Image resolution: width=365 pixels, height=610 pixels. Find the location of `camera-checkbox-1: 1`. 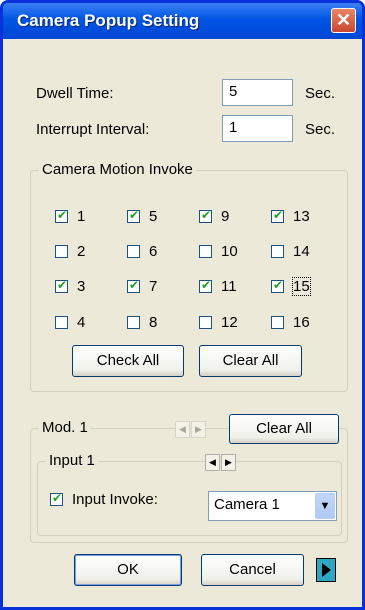

camera-checkbox-1: 1 is located at coordinates (70, 216).